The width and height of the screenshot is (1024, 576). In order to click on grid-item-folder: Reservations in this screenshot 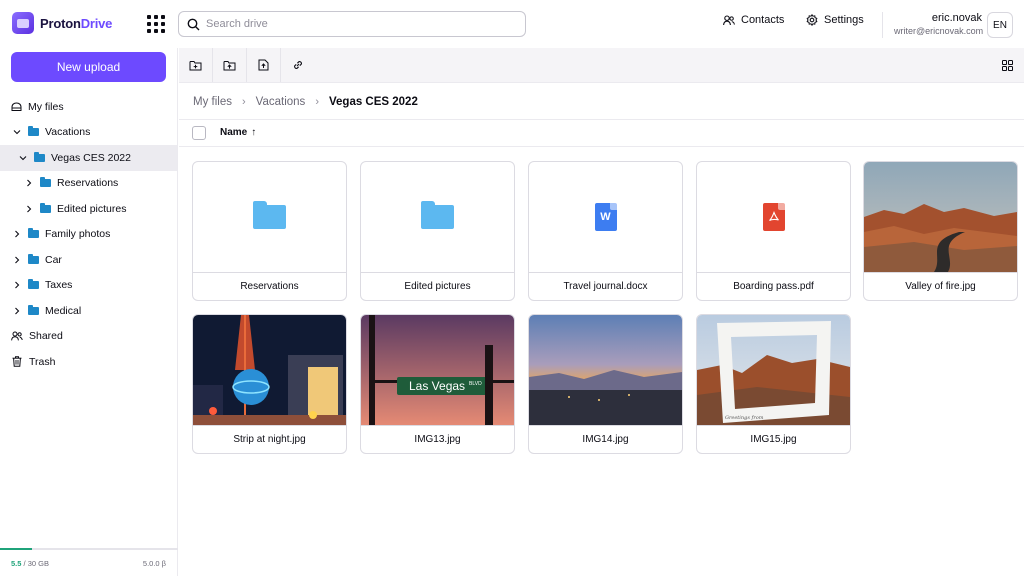, I will do `click(269, 231)`.